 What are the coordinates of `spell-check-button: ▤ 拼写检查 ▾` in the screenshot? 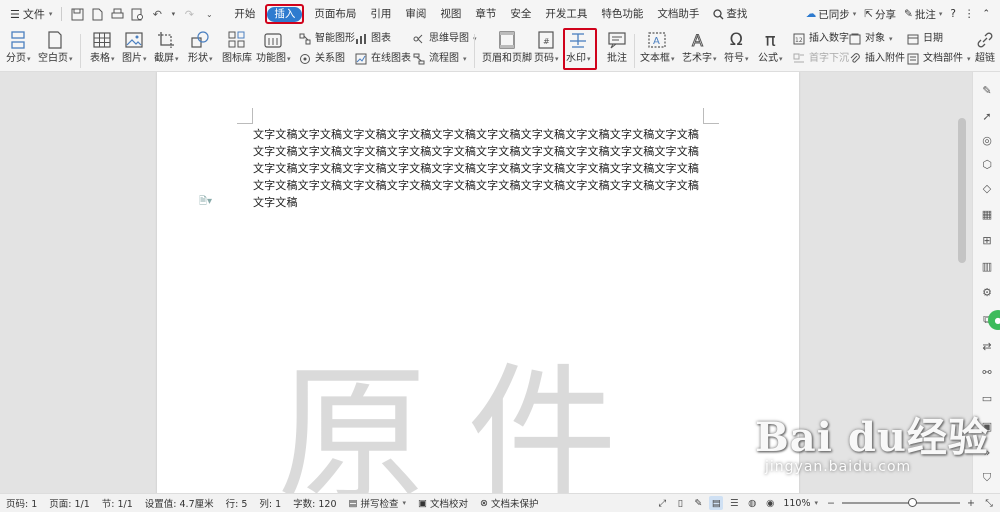 It's located at (378, 503).